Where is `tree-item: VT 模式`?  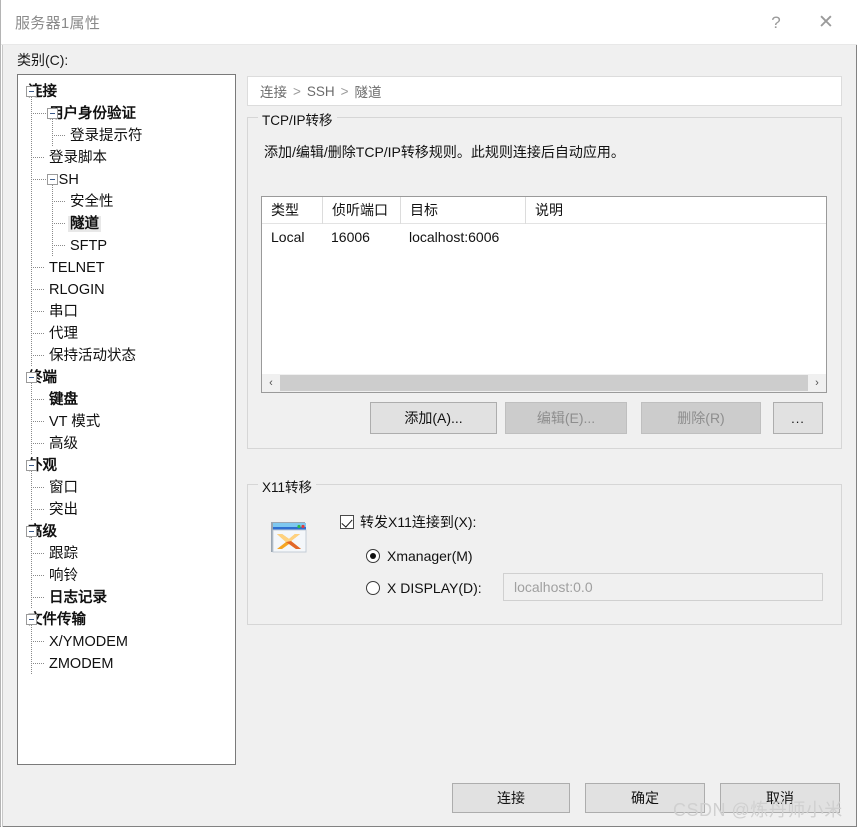
tree-item: VT 模式 is located at coordinates (126, 422).